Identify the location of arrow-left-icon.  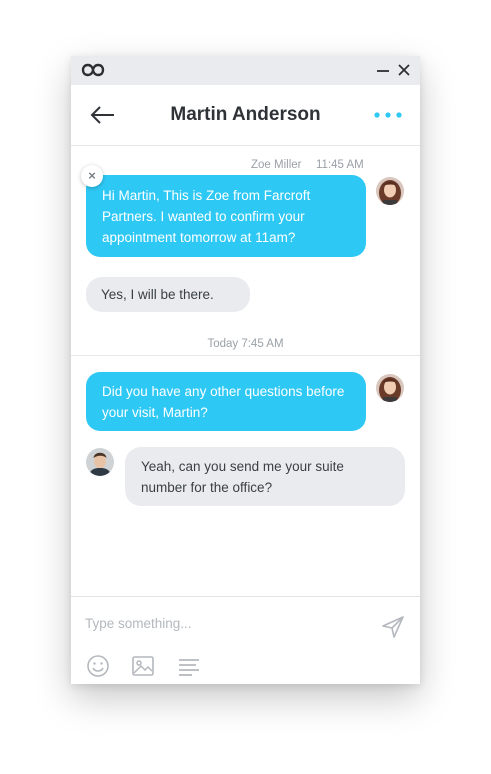
(103, 115).